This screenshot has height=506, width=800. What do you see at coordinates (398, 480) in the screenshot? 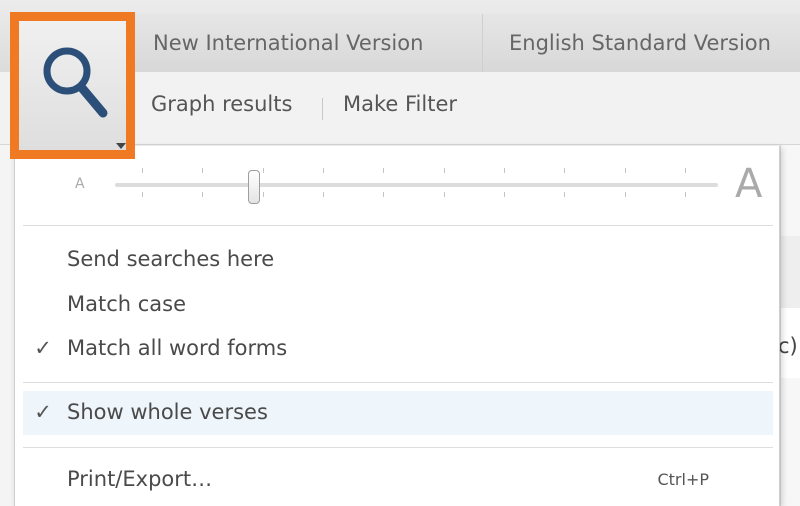
I see `menu-item-print-export: Print/Export… Ctrl+P` at bounding box center [398, 480].